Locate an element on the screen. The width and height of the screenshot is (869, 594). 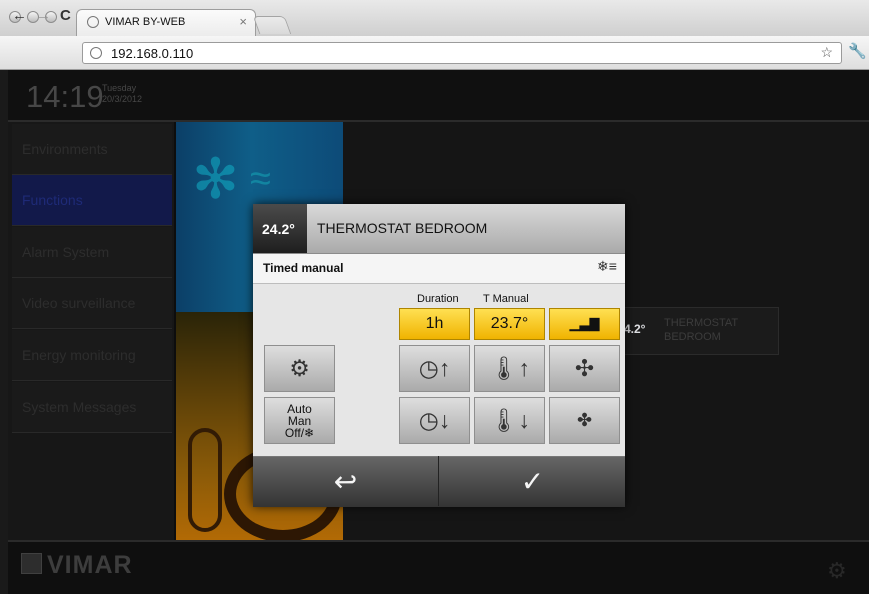
sidebar-item-energy-monitoring: Energy monitoring is located at coordinates (92, 355).